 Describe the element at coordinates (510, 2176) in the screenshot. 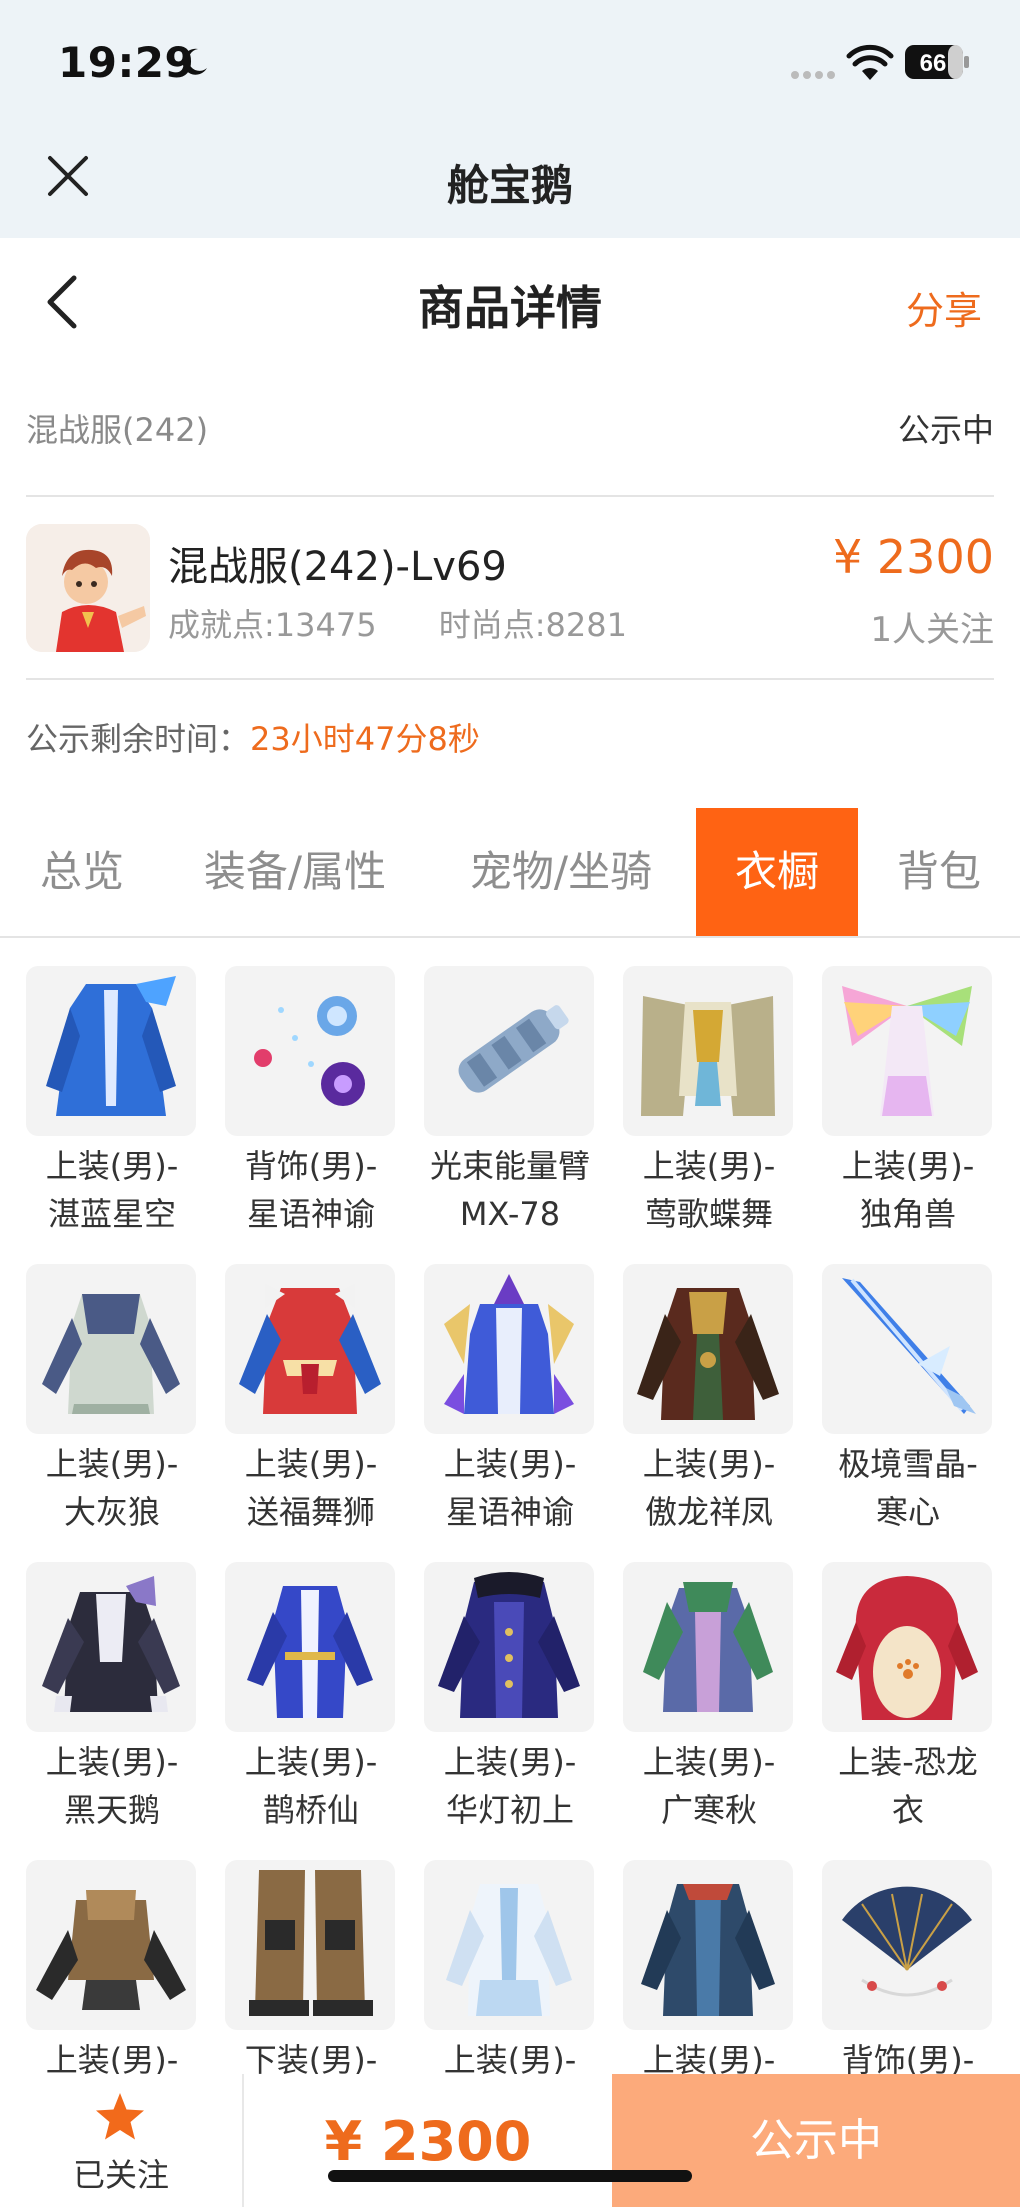

I see `home-indicator` at that location.